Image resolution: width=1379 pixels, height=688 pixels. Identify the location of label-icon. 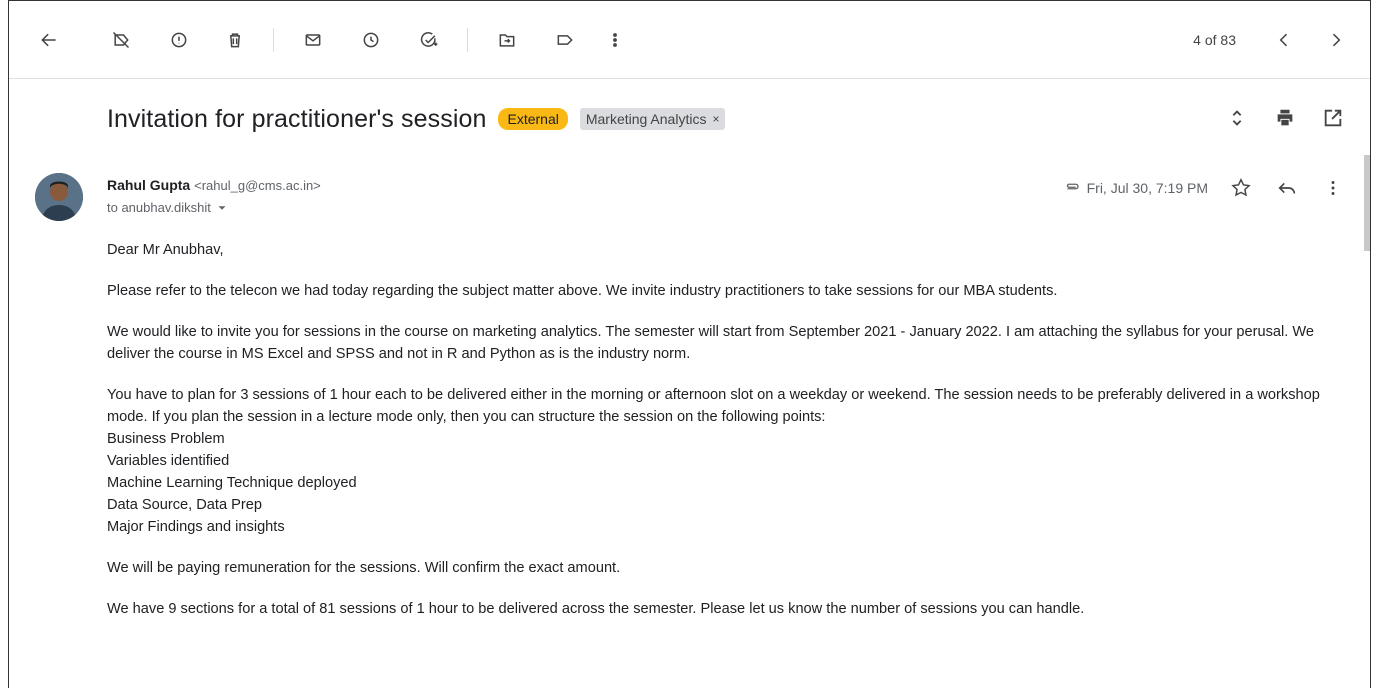
(565, 40).